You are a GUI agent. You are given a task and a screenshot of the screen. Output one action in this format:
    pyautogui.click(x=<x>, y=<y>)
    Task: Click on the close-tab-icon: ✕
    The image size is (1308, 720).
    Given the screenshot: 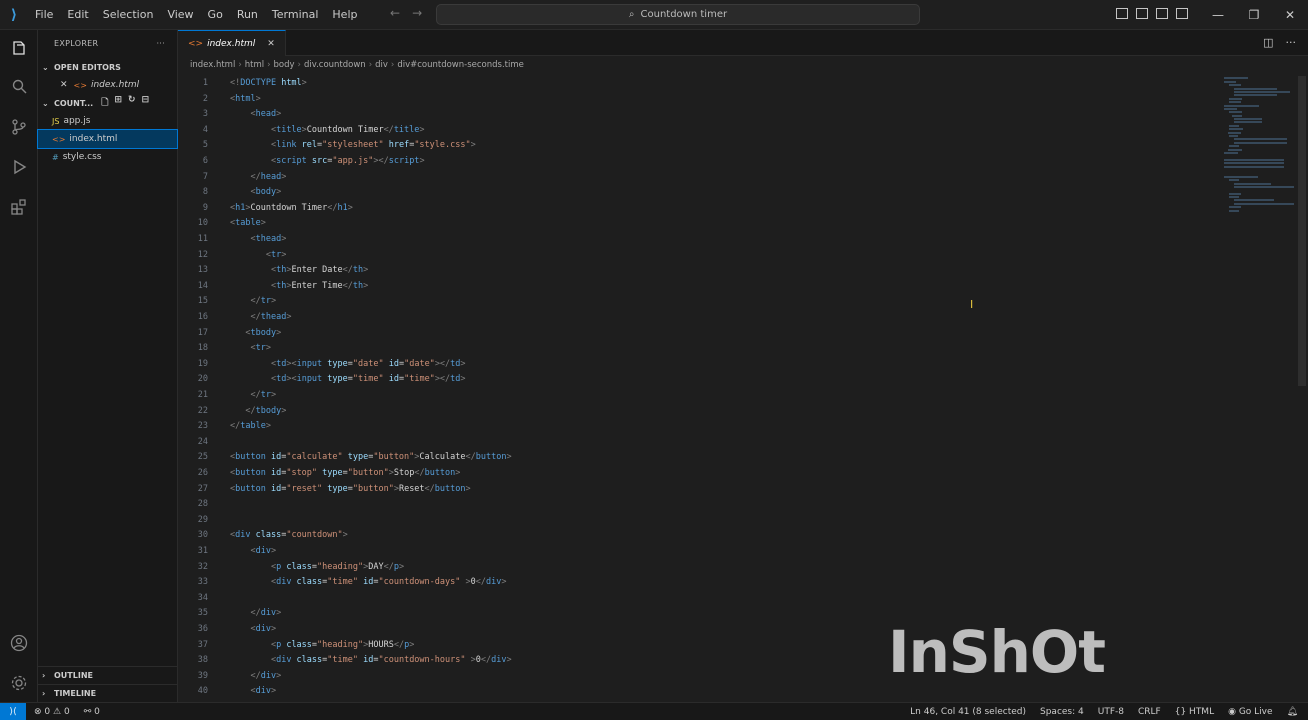 What is the action you would take?
    pyautogui.click(x=271, y=44)
    